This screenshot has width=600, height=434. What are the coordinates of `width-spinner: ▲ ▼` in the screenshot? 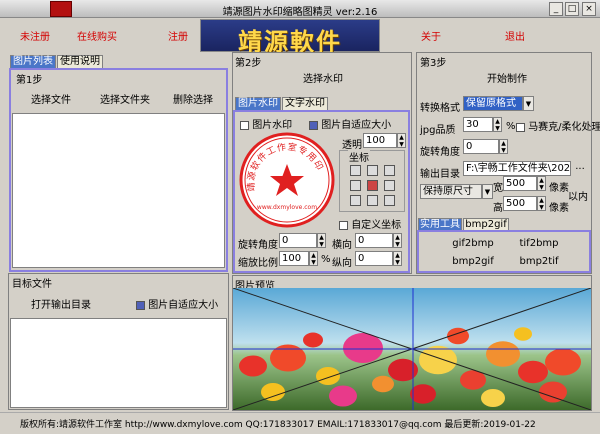 It's located at (541, 183).